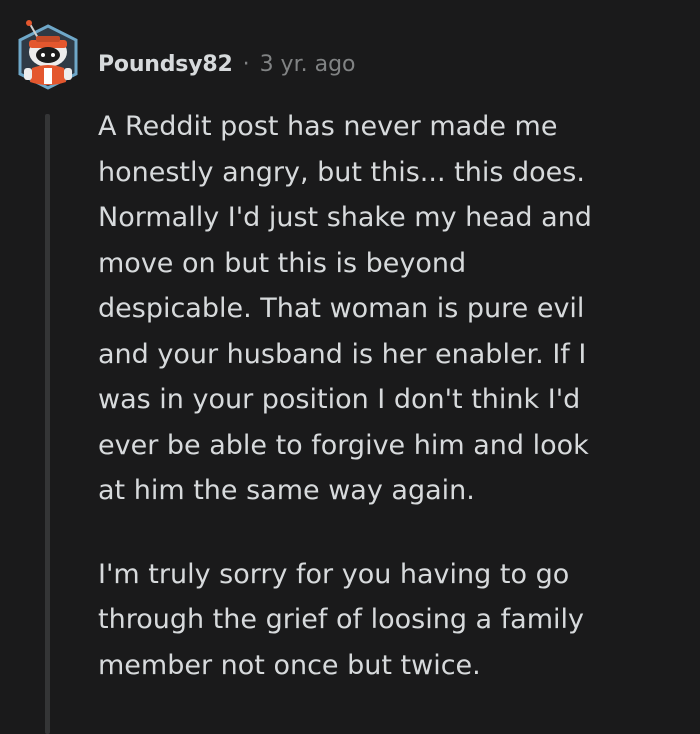  Describe the element at coordinates (308, 64) in the screenshot. I see `comment-timestamp: 3 yr. ago` at that location.